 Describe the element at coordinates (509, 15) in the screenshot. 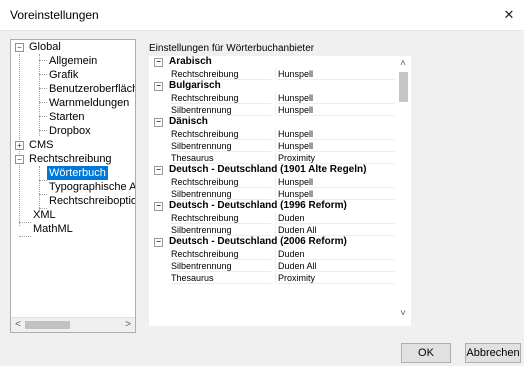

I see `close-icon: ✕` at that location.